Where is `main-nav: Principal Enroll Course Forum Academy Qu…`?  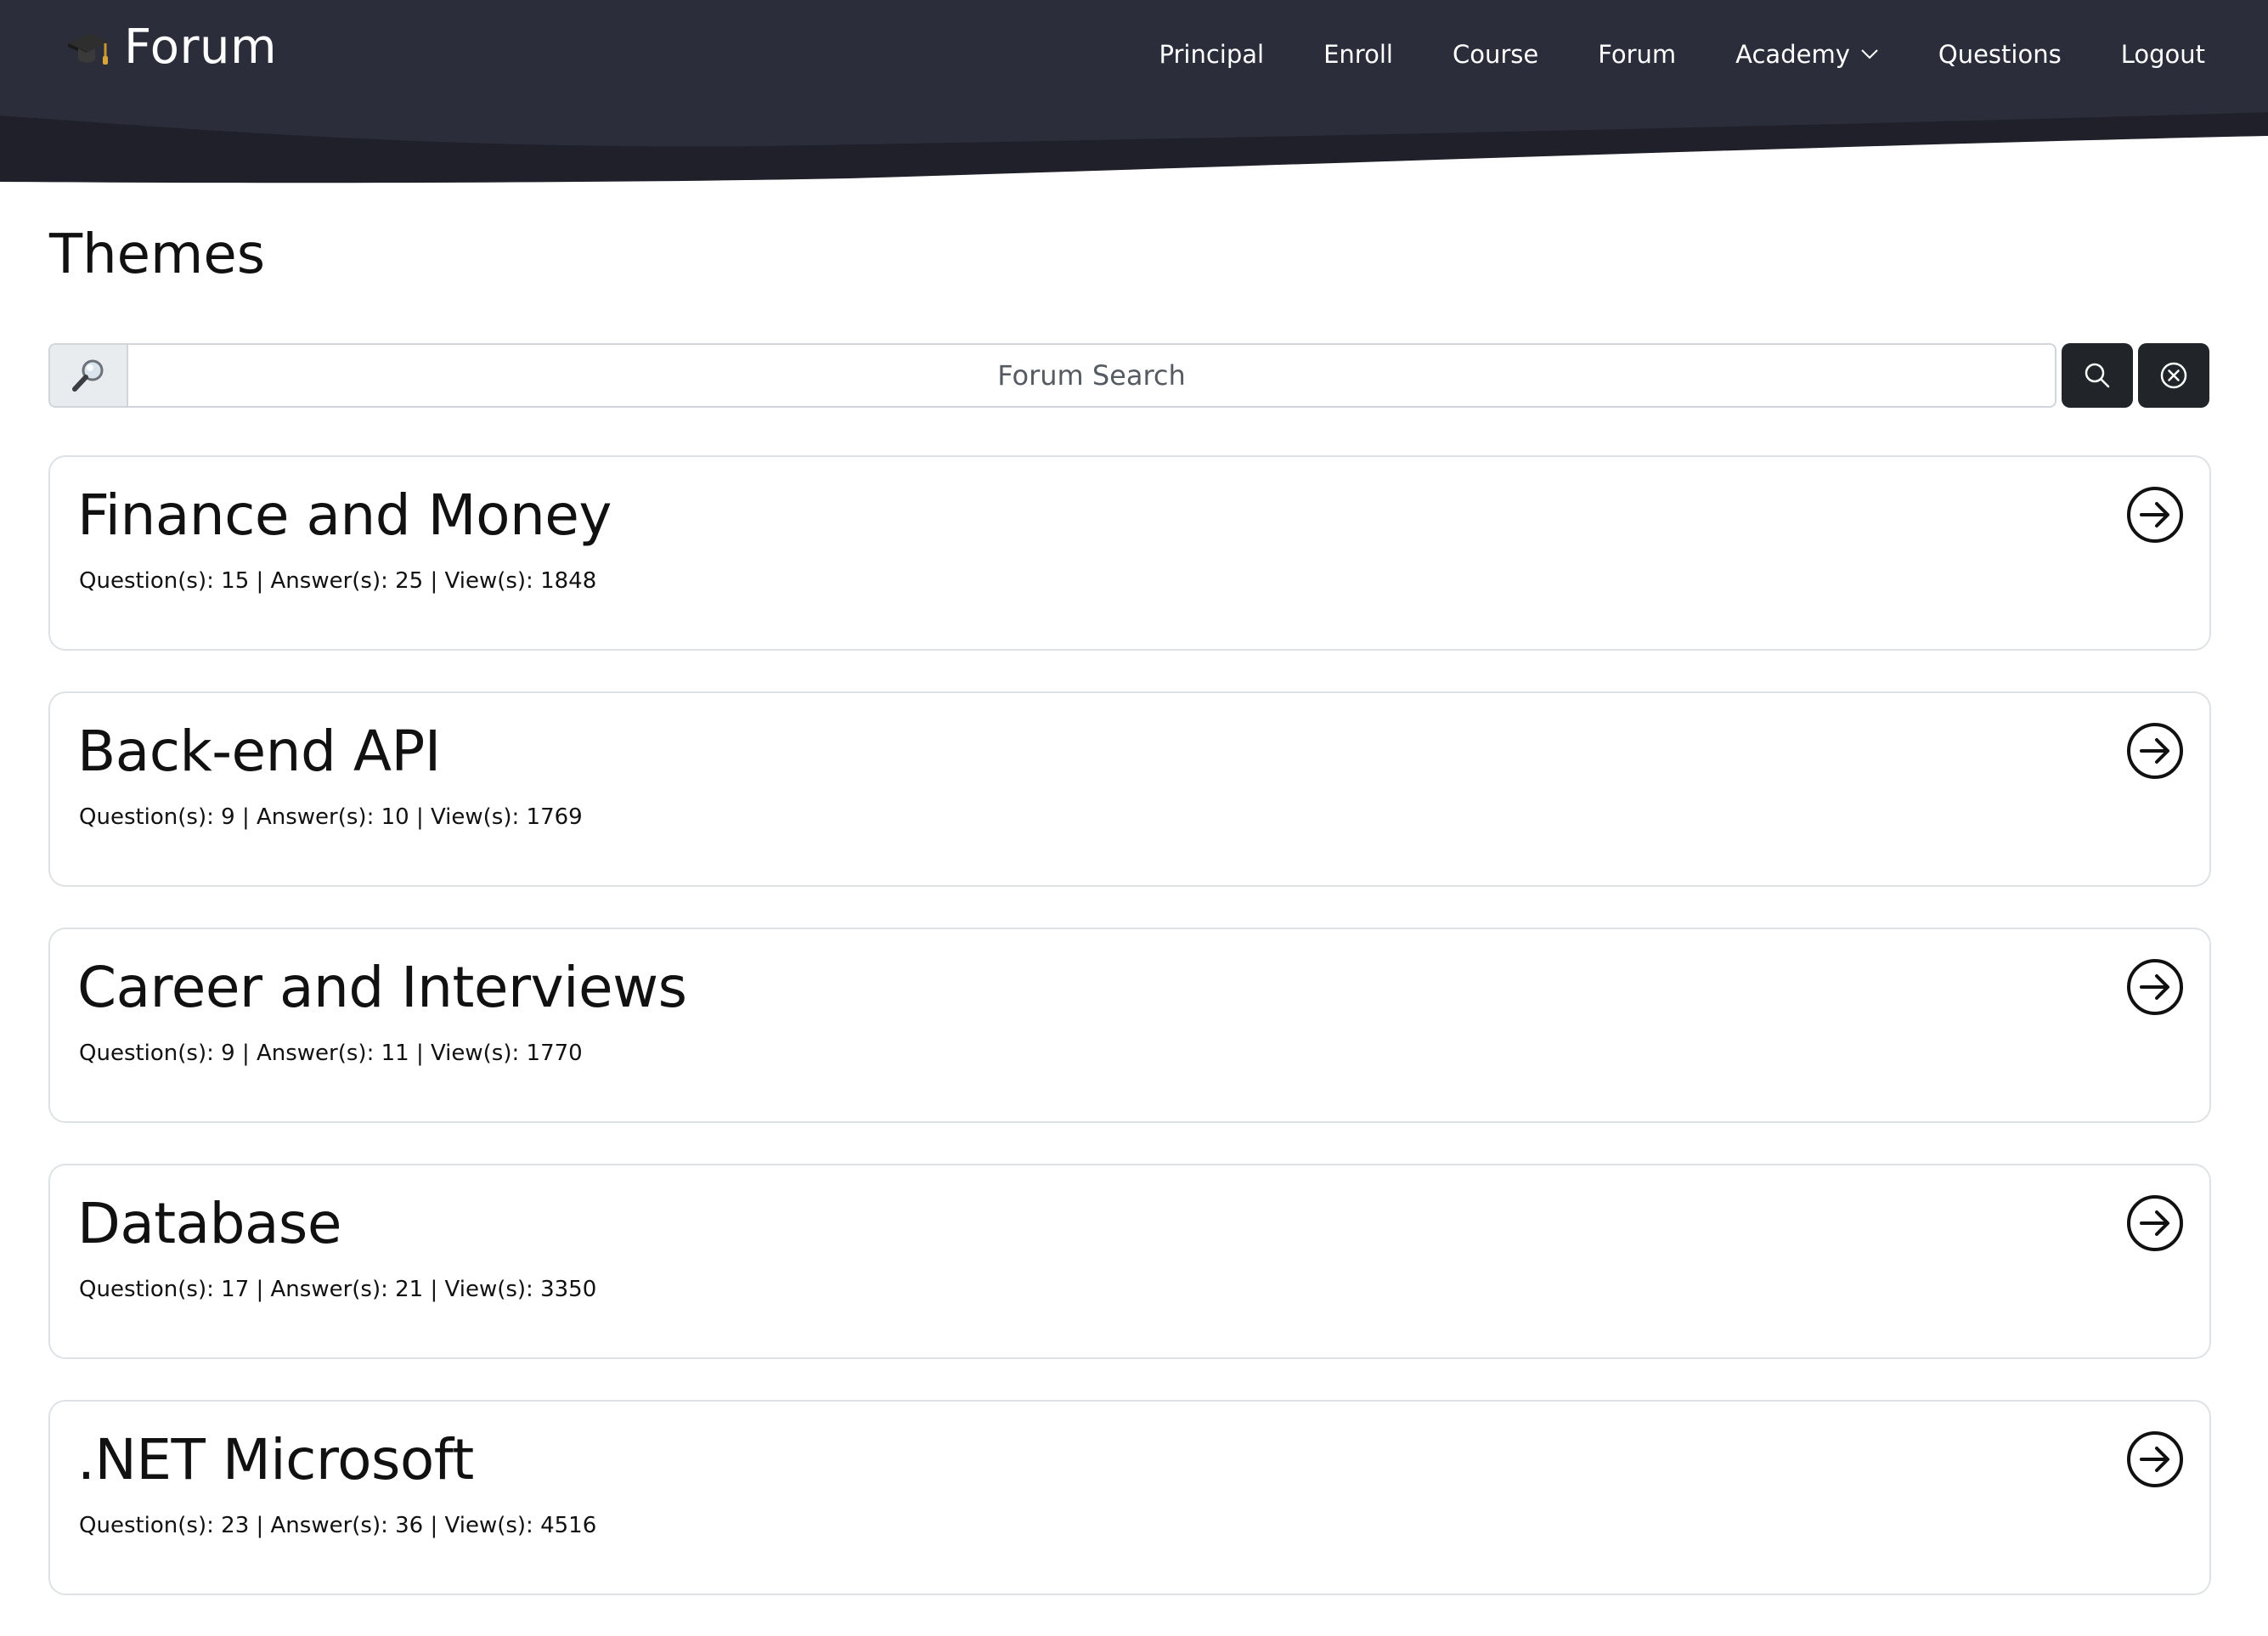
main-nav: Principal Enroll Course Forum Academy Qu… is located at coordinates (1682, 54).